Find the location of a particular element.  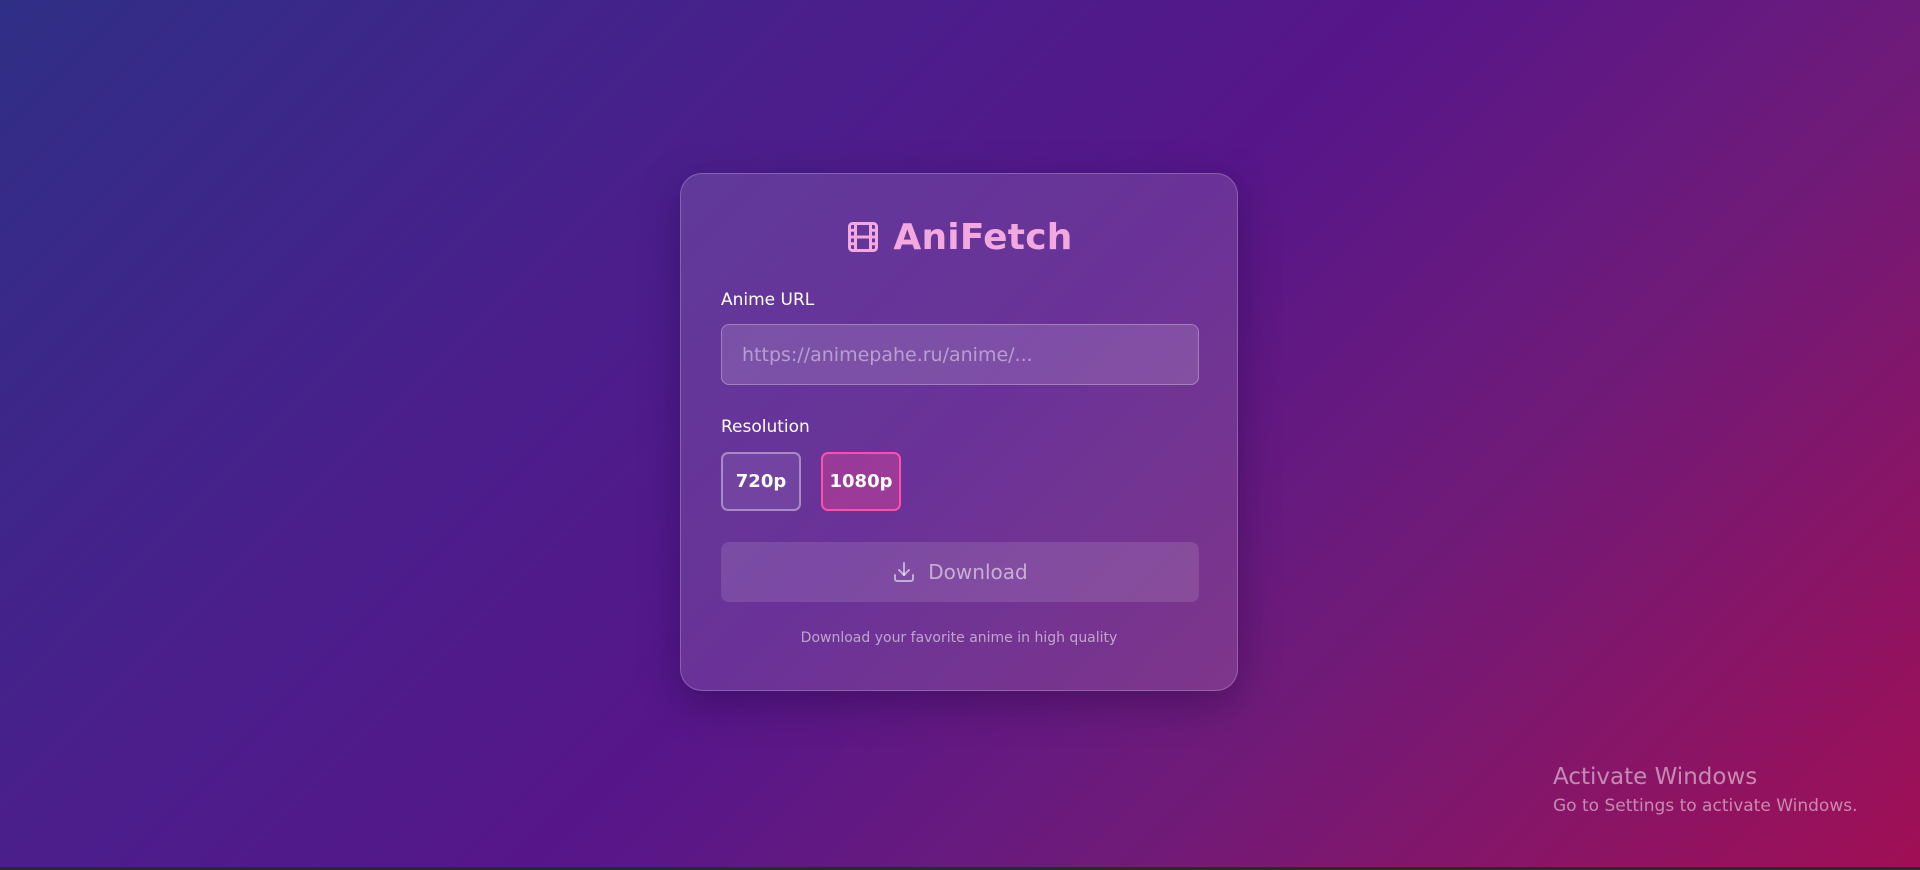

download-icon is located at coordinates (904, 572).